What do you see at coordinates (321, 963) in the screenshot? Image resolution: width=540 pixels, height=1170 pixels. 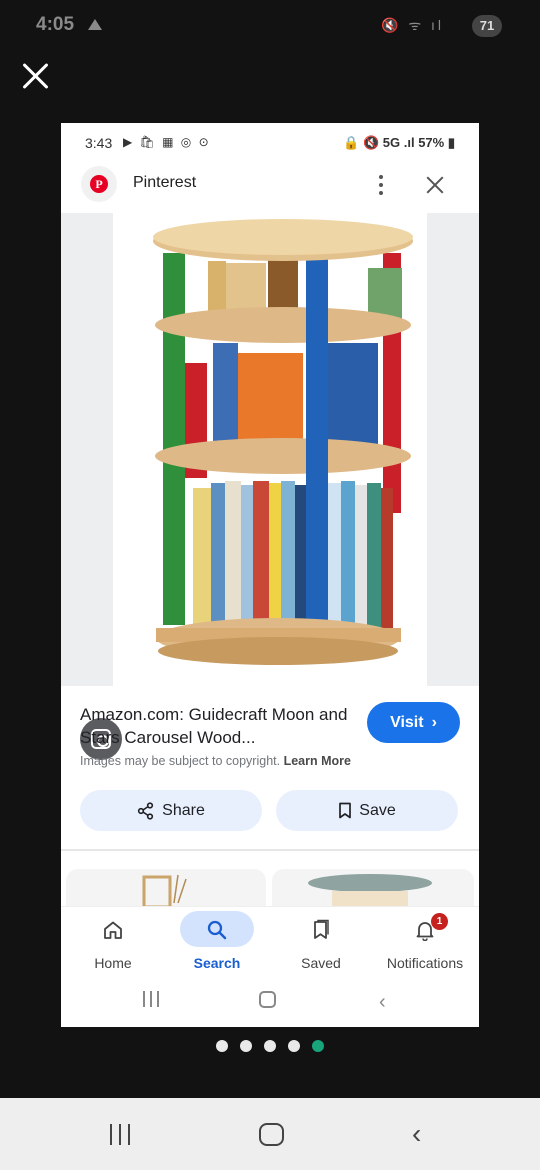 I see `nav-saved-label: Saved` at bounding box center [321, 963].